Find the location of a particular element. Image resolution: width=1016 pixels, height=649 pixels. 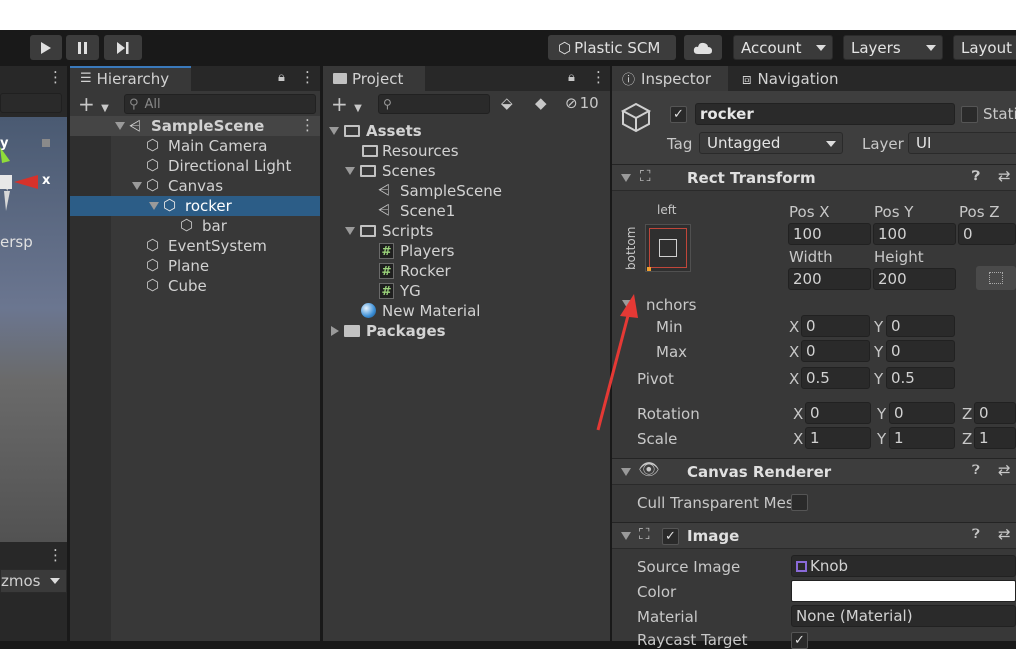

rot-z-input: 0 is located at coordinates (995, 413).